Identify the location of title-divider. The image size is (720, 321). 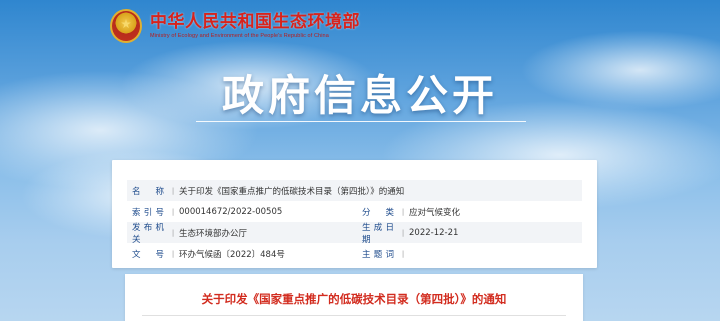
(361, 121).